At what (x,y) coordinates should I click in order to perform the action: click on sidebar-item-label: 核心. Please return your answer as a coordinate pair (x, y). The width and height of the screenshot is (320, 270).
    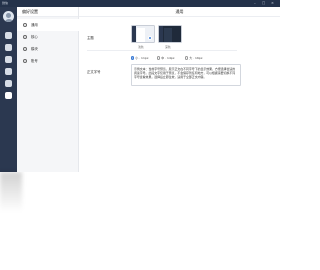
    Looking at the image, I should click on (34, 37).